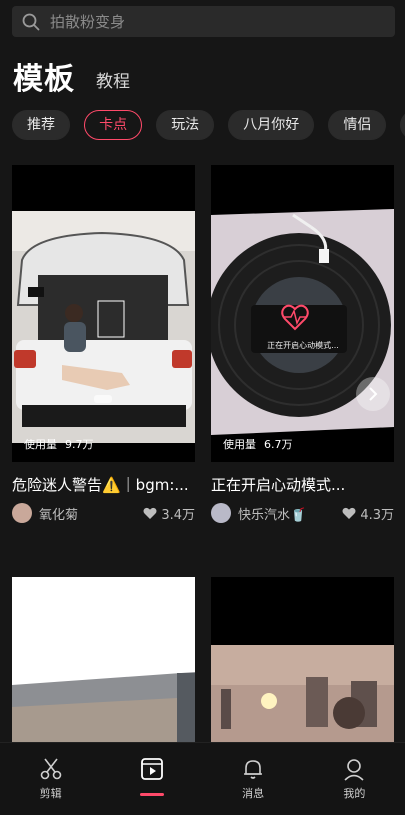 The image size is (405, 815). I want to click on sunset-city-image, so click(302, 662).